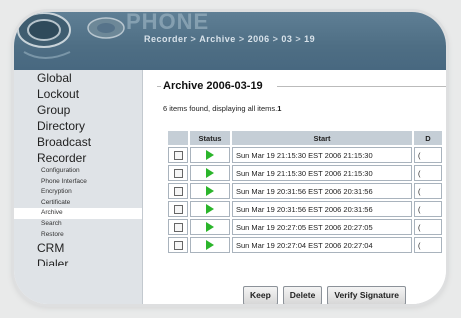 Image resolution: width=461 pixels, height=318 pixels. I want to click on sidebar-item-recorder: Recorder, so click(78, 158).